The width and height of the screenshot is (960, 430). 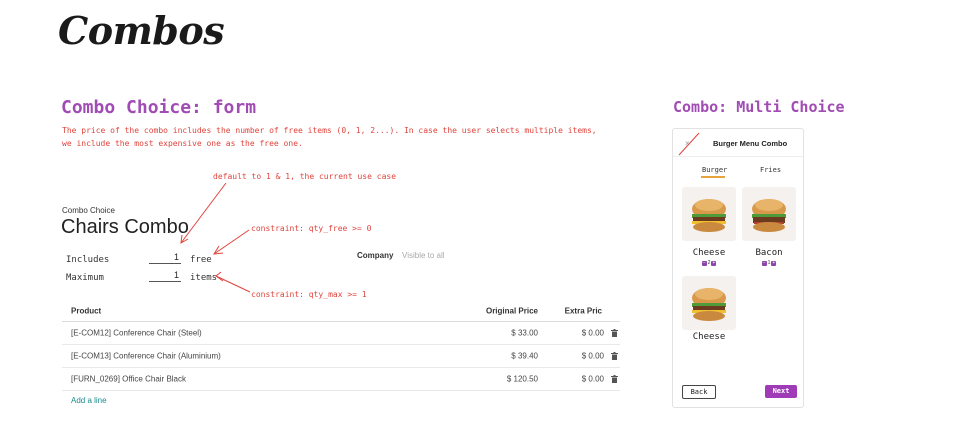 What do you see at coordinates (201, 260) in the screenshot?
I see `includes-unit: free` at bounding box center [201, 260].